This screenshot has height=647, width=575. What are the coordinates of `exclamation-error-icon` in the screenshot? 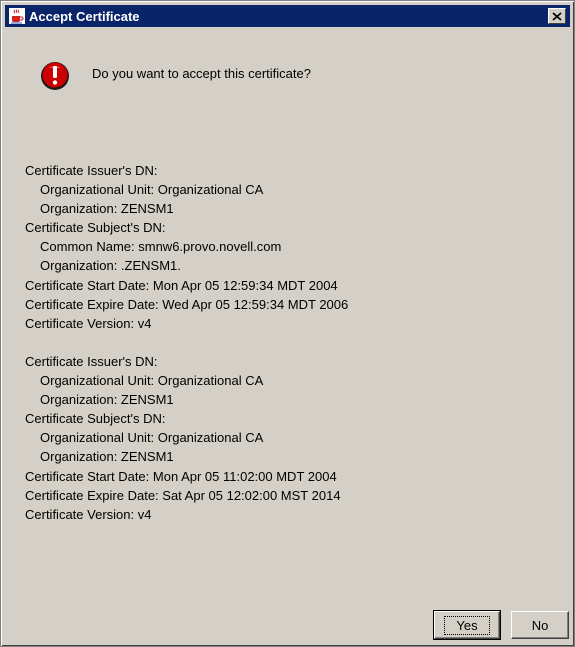 It's located at (55, 76).